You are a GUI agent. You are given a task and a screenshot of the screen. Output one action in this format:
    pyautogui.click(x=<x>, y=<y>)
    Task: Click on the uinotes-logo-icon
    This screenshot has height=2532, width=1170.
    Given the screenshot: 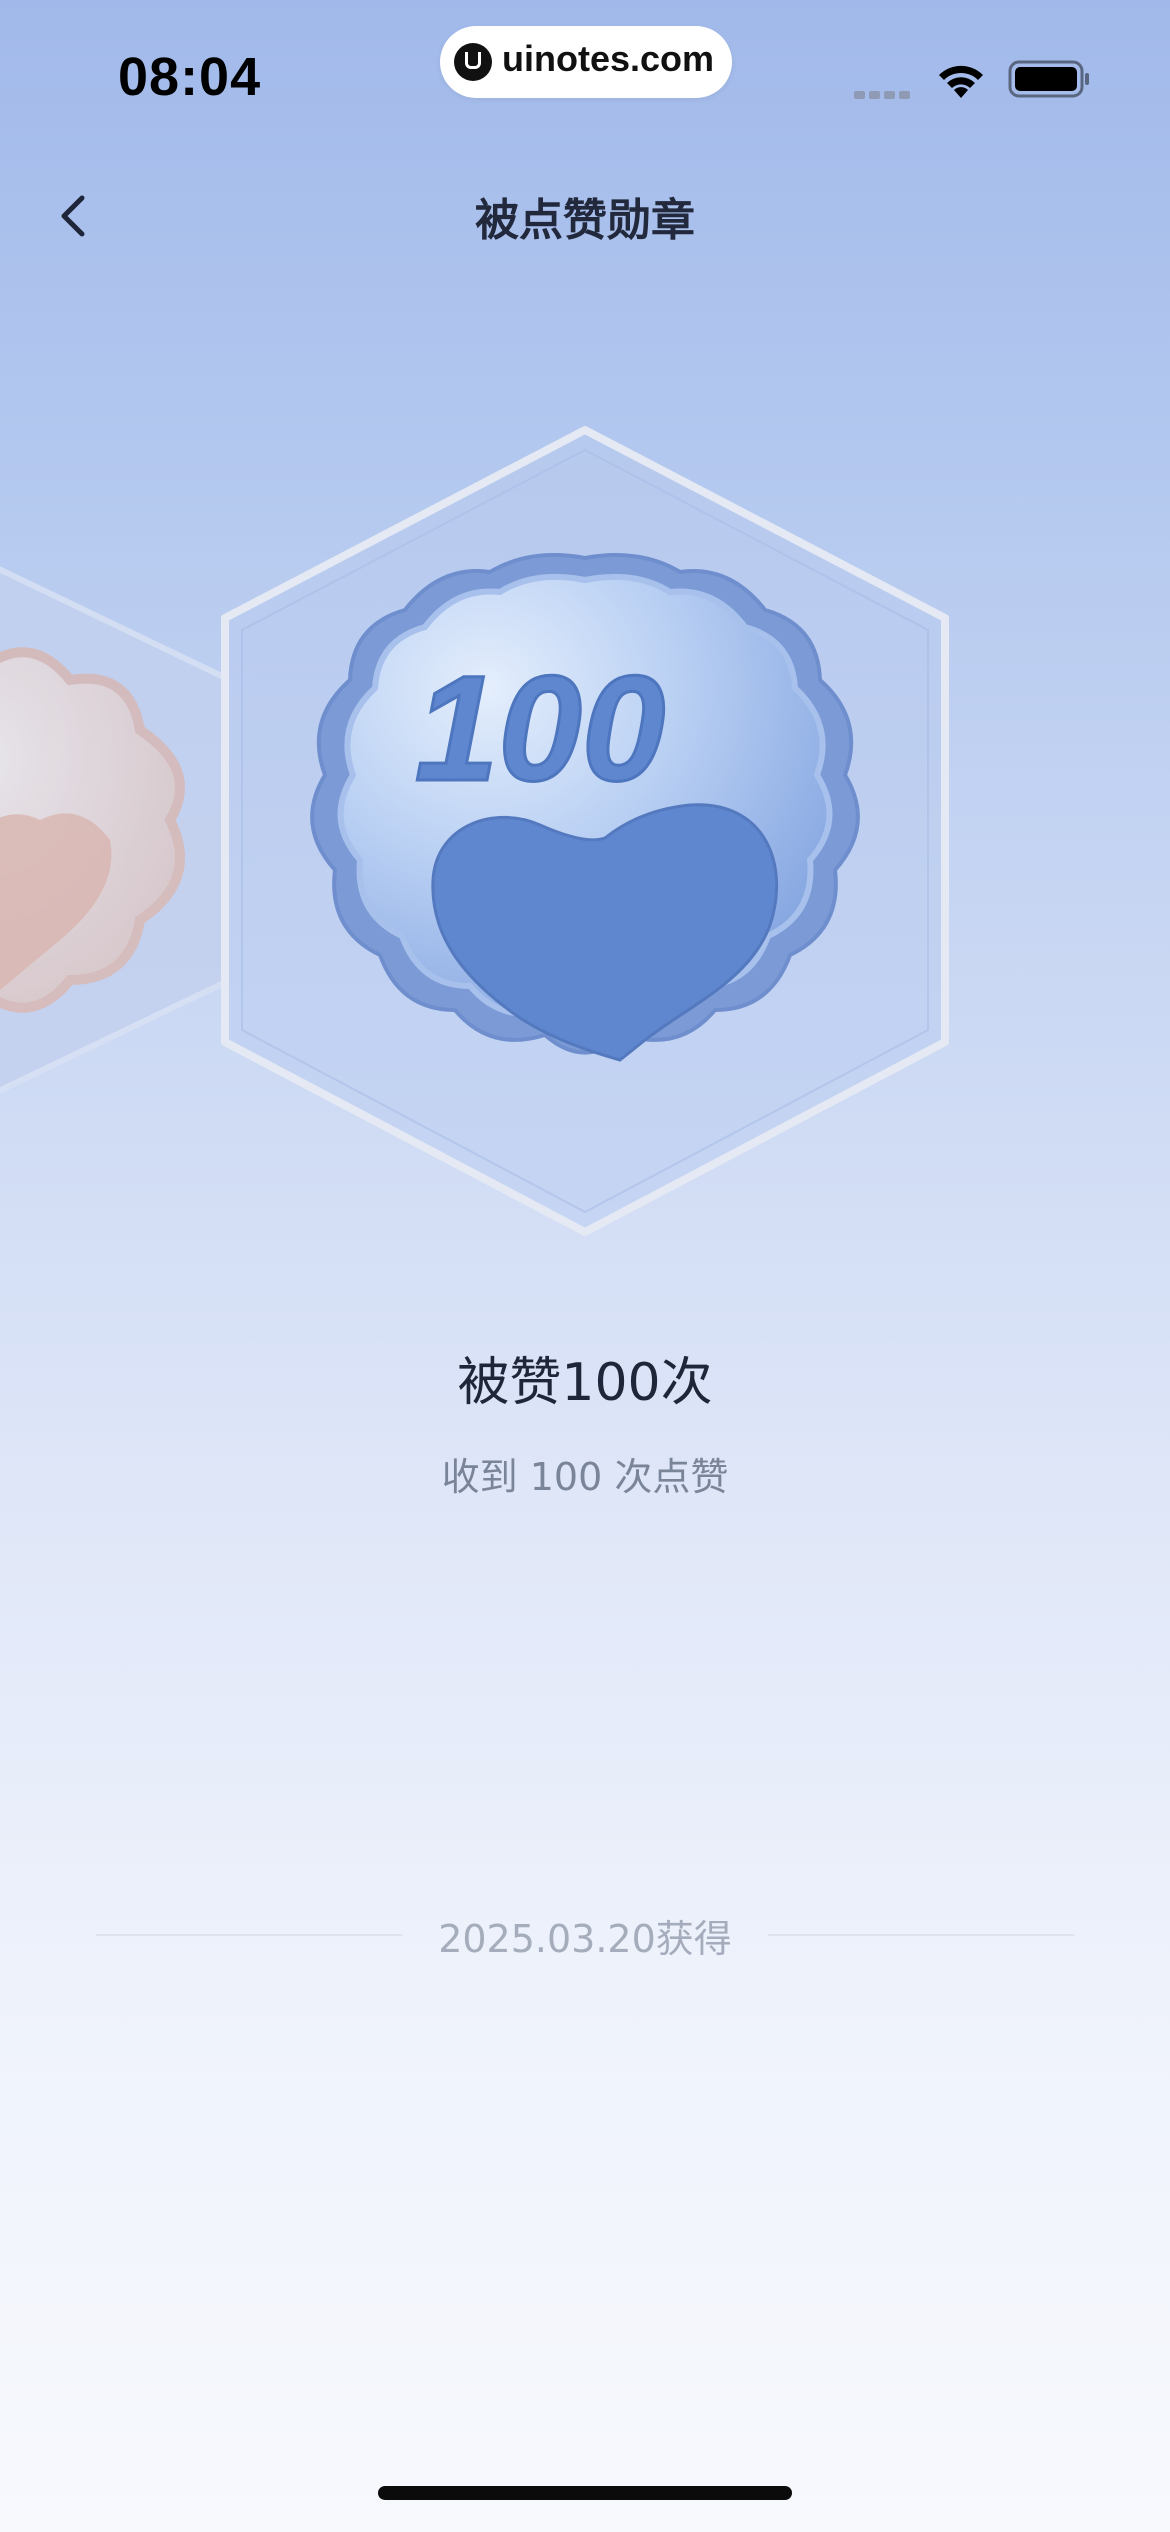 What is the action you would take?
    pyautogui.click(x=473, y=62)
    